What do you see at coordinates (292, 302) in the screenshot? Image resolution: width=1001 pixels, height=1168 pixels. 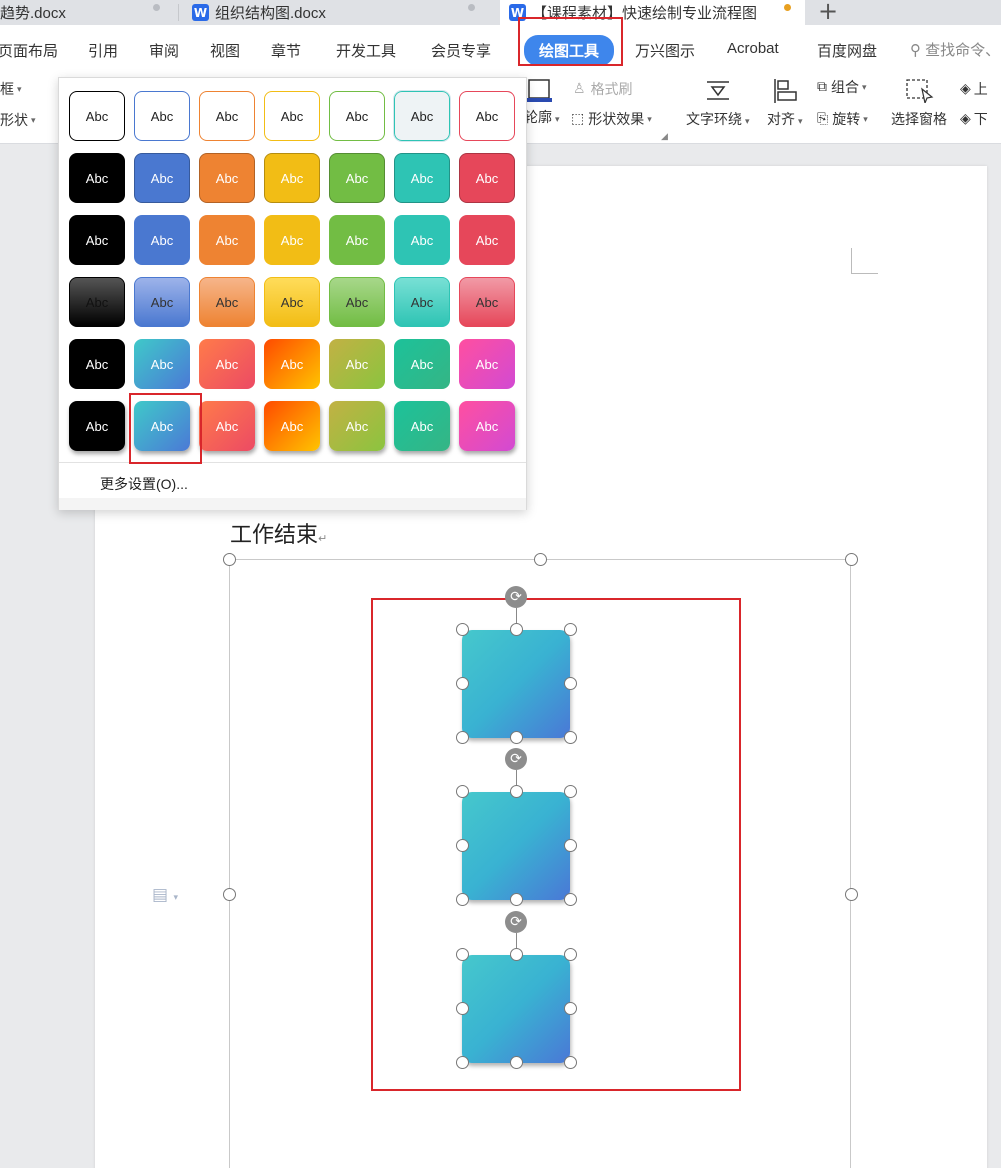 I see `style-swatch-yellow-4: Abc` at bounding box center [292, 302].